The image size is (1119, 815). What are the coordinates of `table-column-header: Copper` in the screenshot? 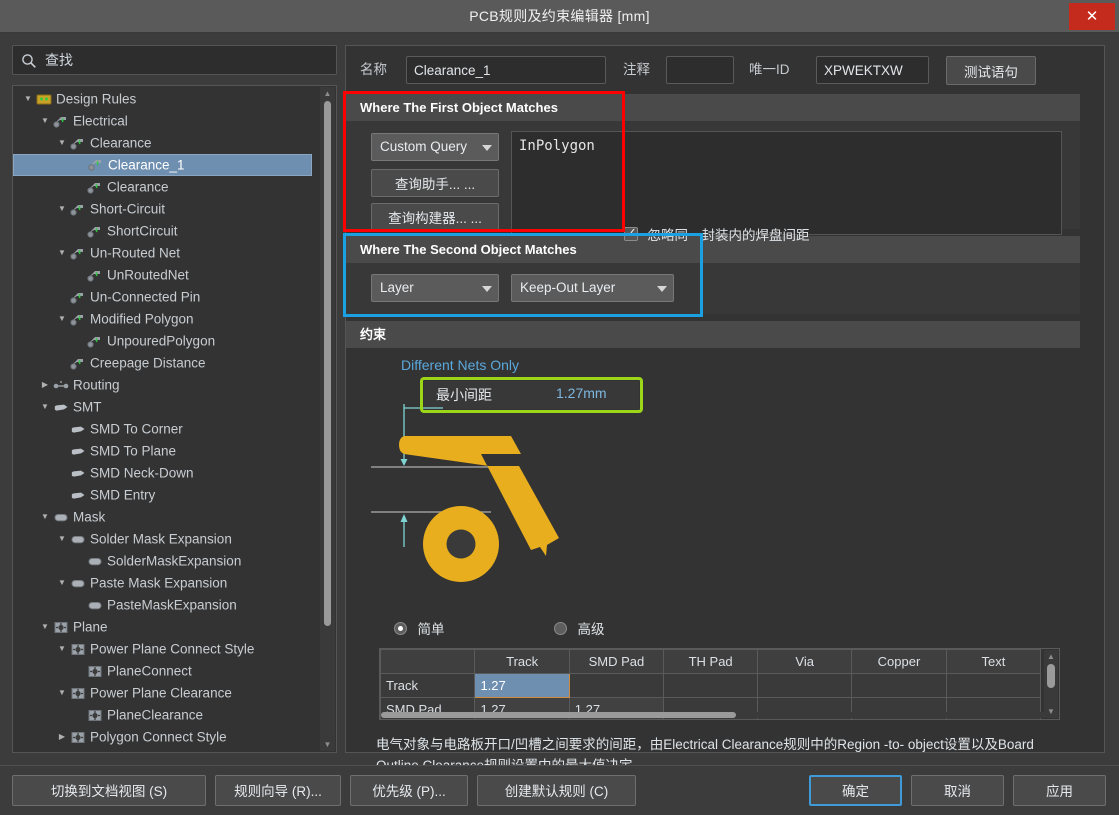 It's located at (899, 661).